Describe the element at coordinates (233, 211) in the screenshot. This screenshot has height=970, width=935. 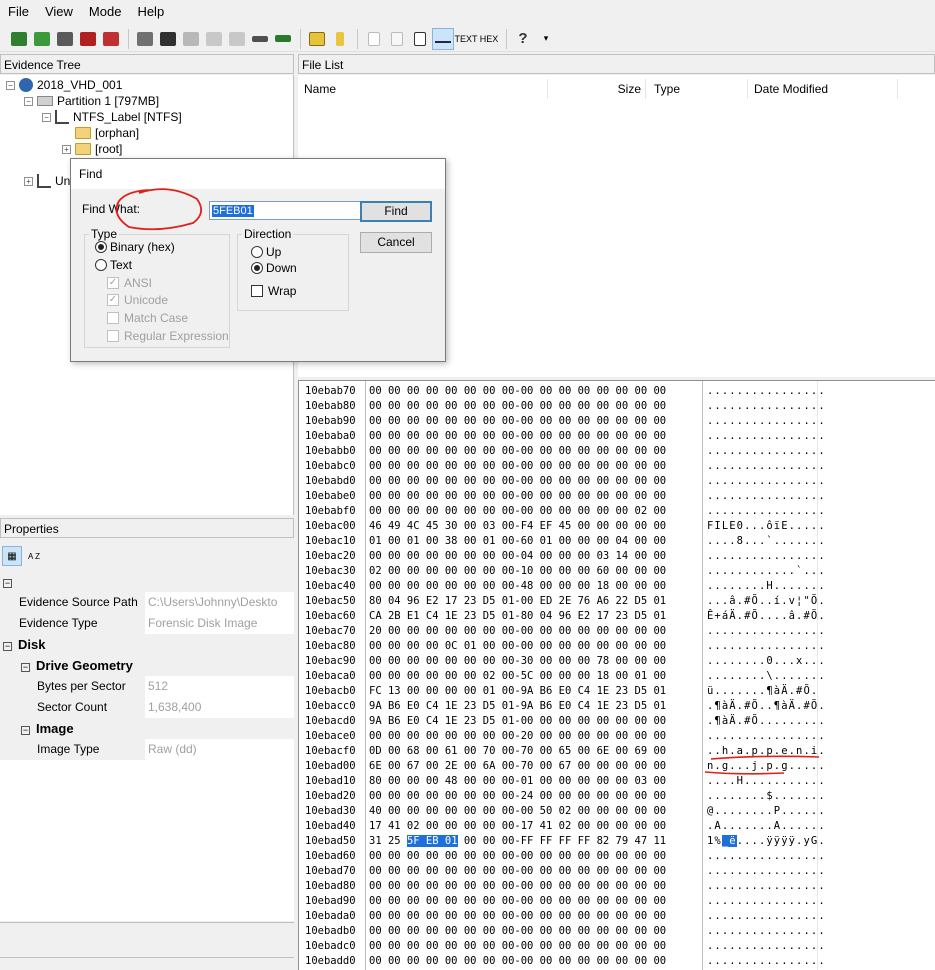
I see `find-what-value: 5FEB01` at that location.